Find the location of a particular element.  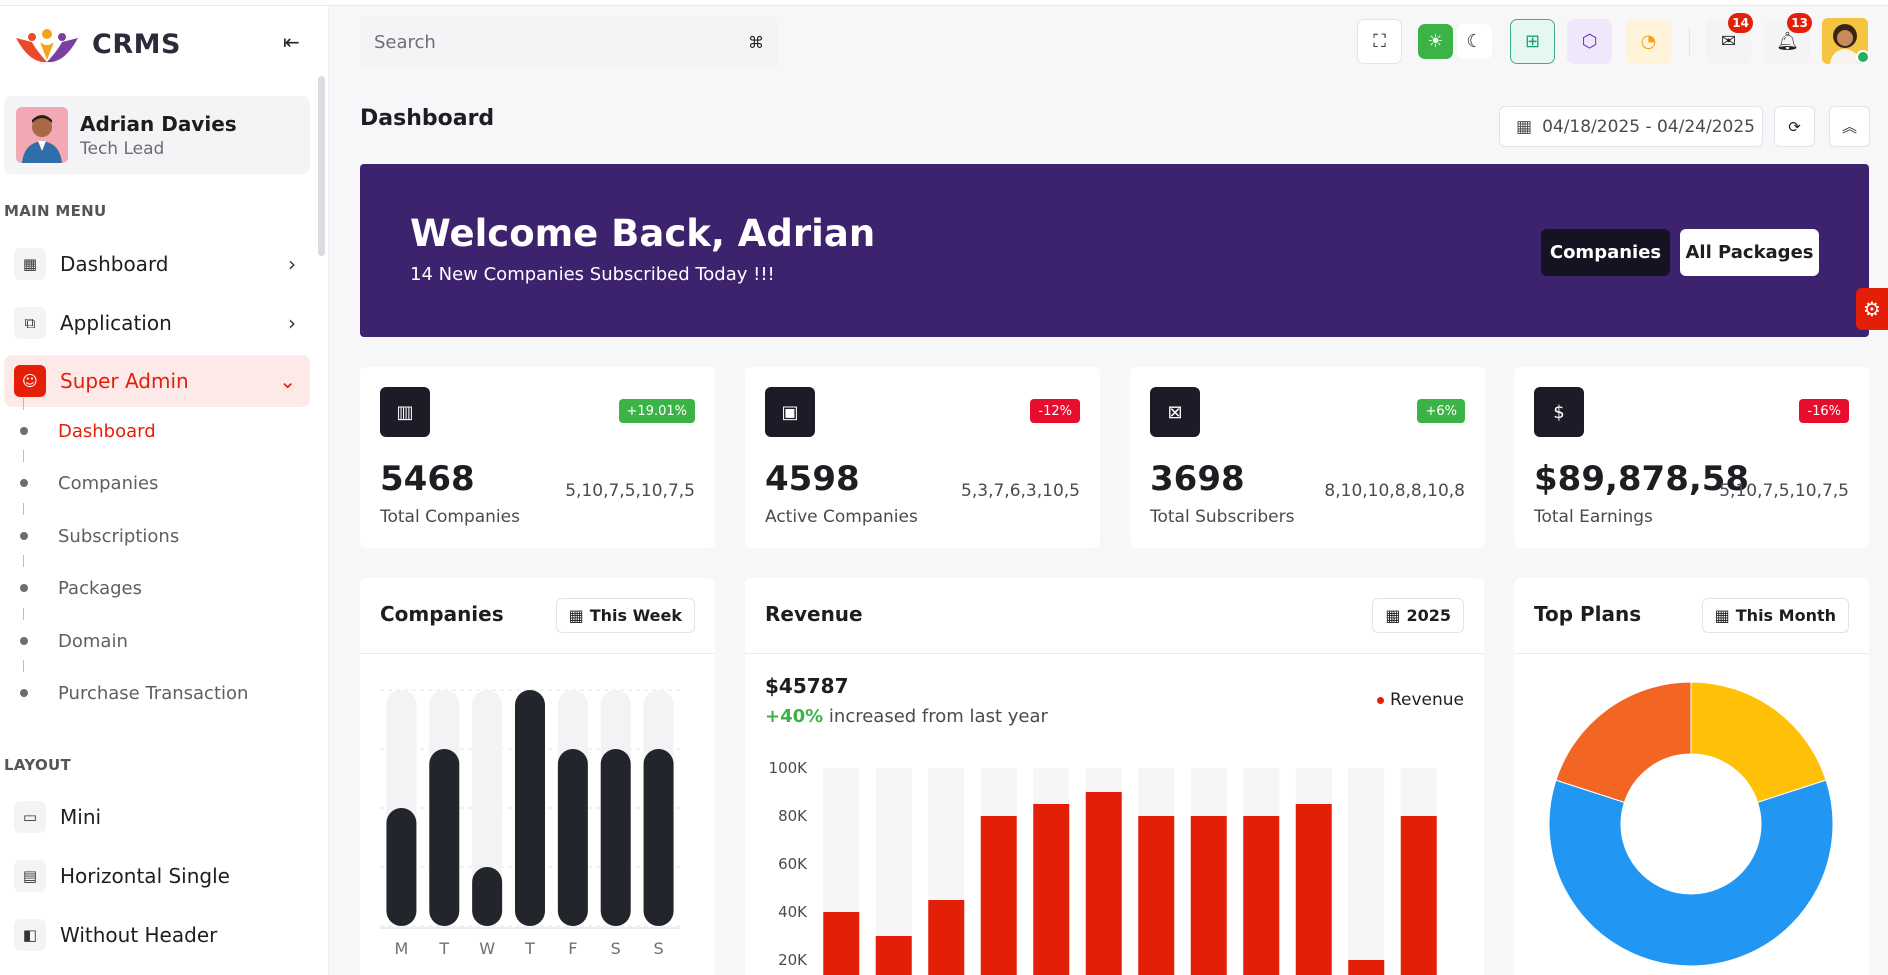

y-tick-label: 60K is located at coordinates (793, 864).